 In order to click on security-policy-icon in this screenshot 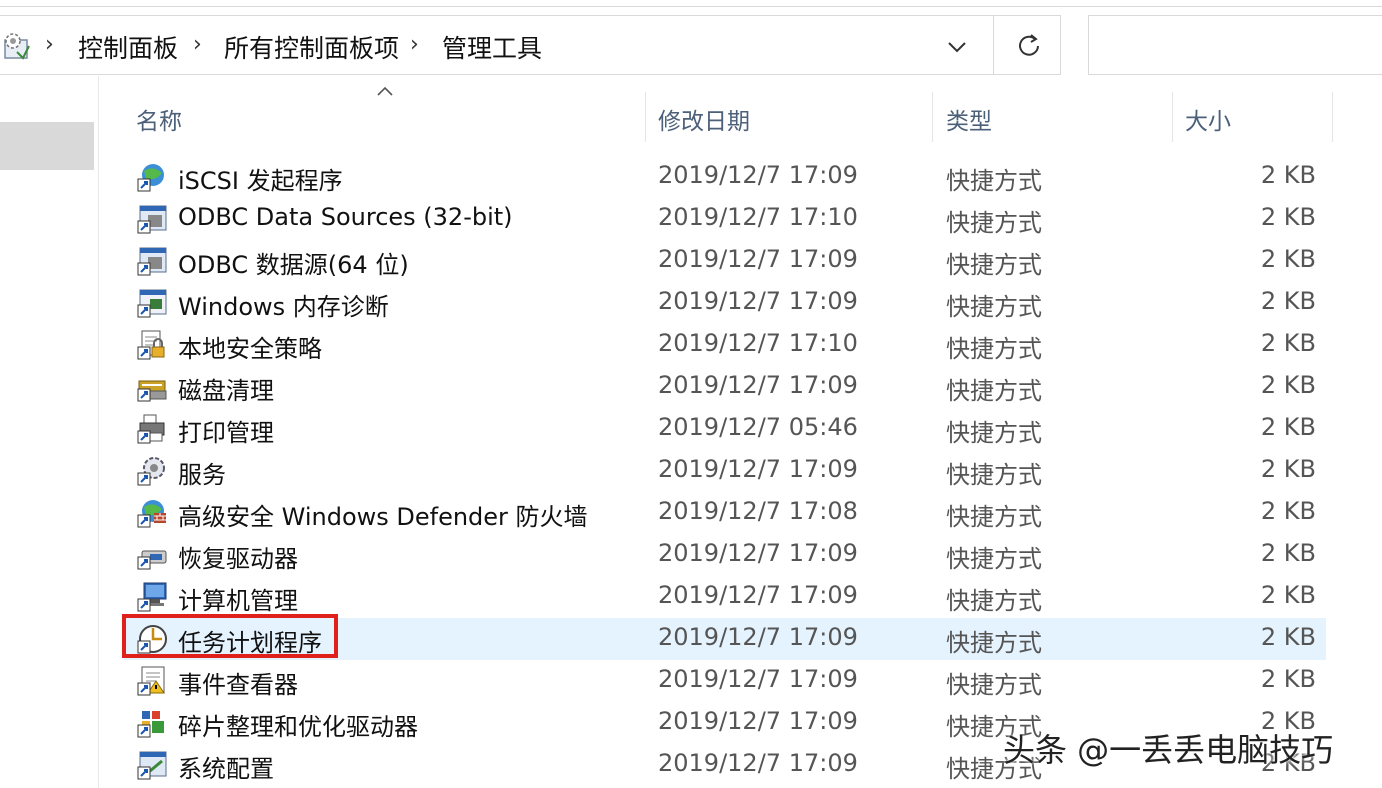, I will do `click(151, 345)`.